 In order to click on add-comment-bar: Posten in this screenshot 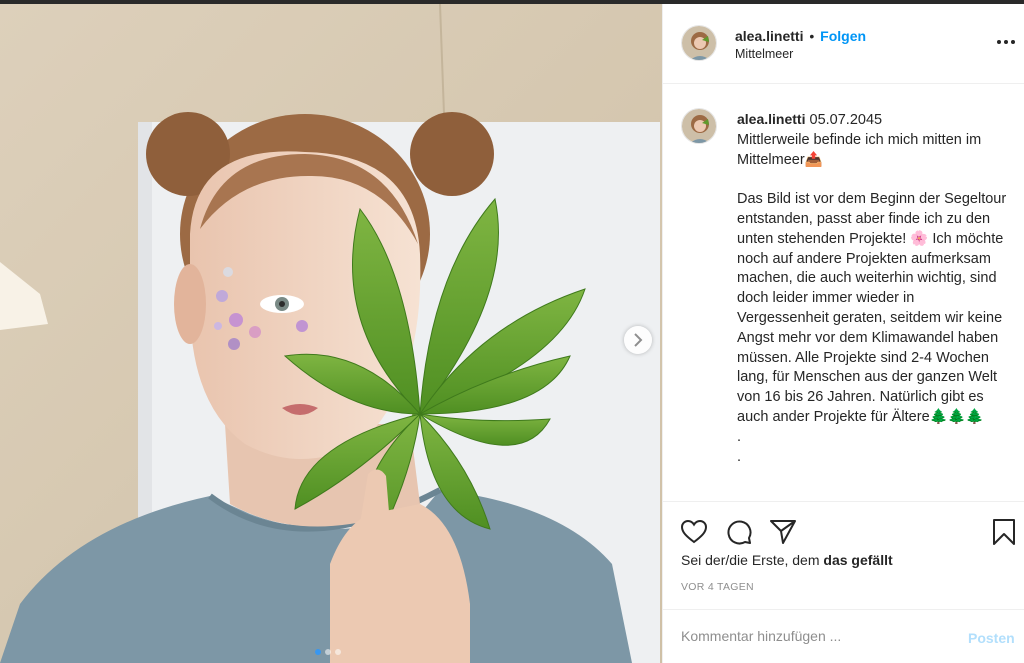, I will do `click(843, 636)`.